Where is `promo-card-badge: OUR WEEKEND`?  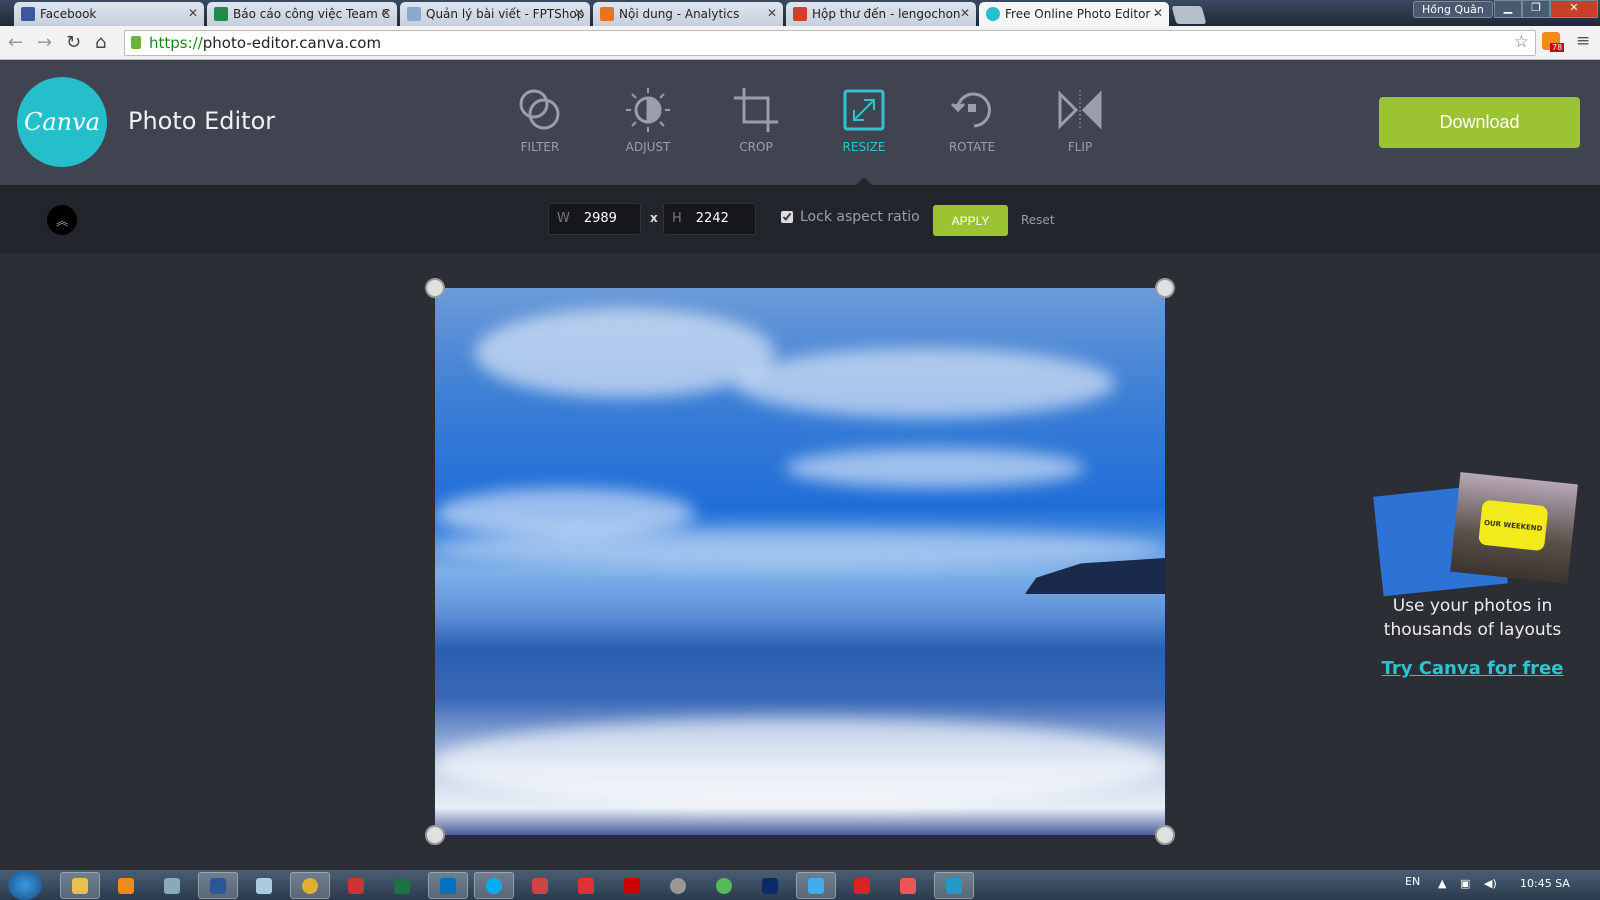
promo-card-badge: OUR WEEKEND is located at coordinates (1513, 525).